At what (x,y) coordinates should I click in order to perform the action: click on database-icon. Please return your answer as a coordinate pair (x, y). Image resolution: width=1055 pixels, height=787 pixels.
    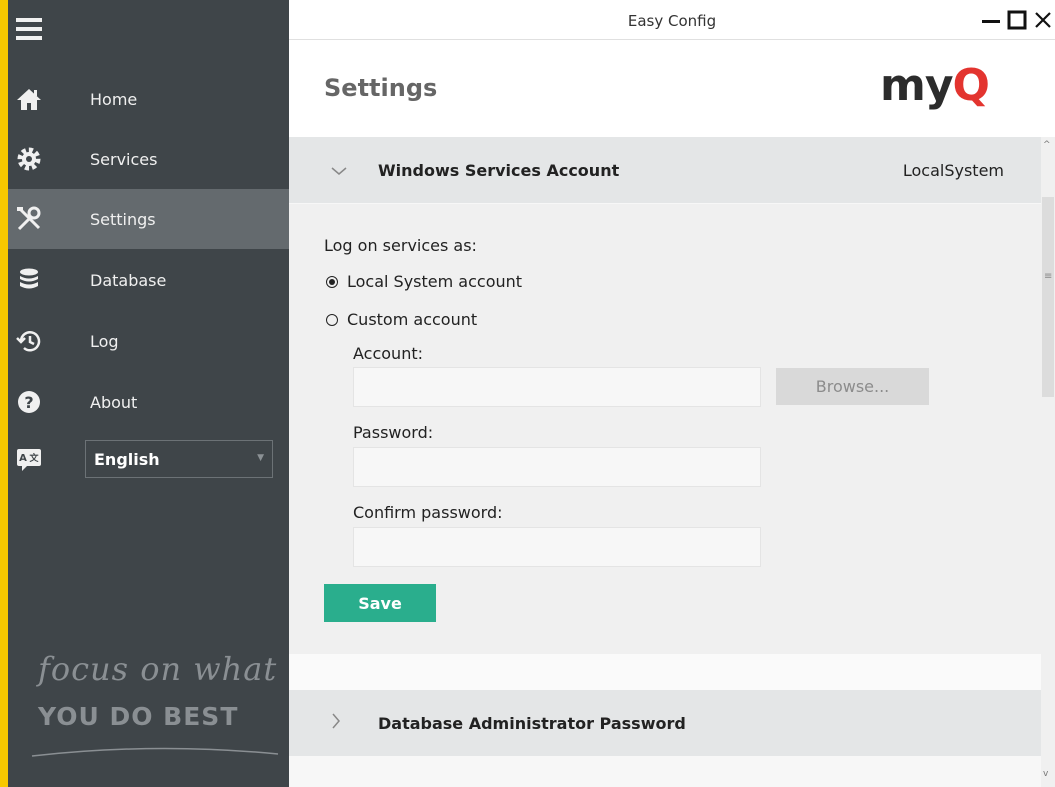
    Looking at the image, I should click on (29, 280).